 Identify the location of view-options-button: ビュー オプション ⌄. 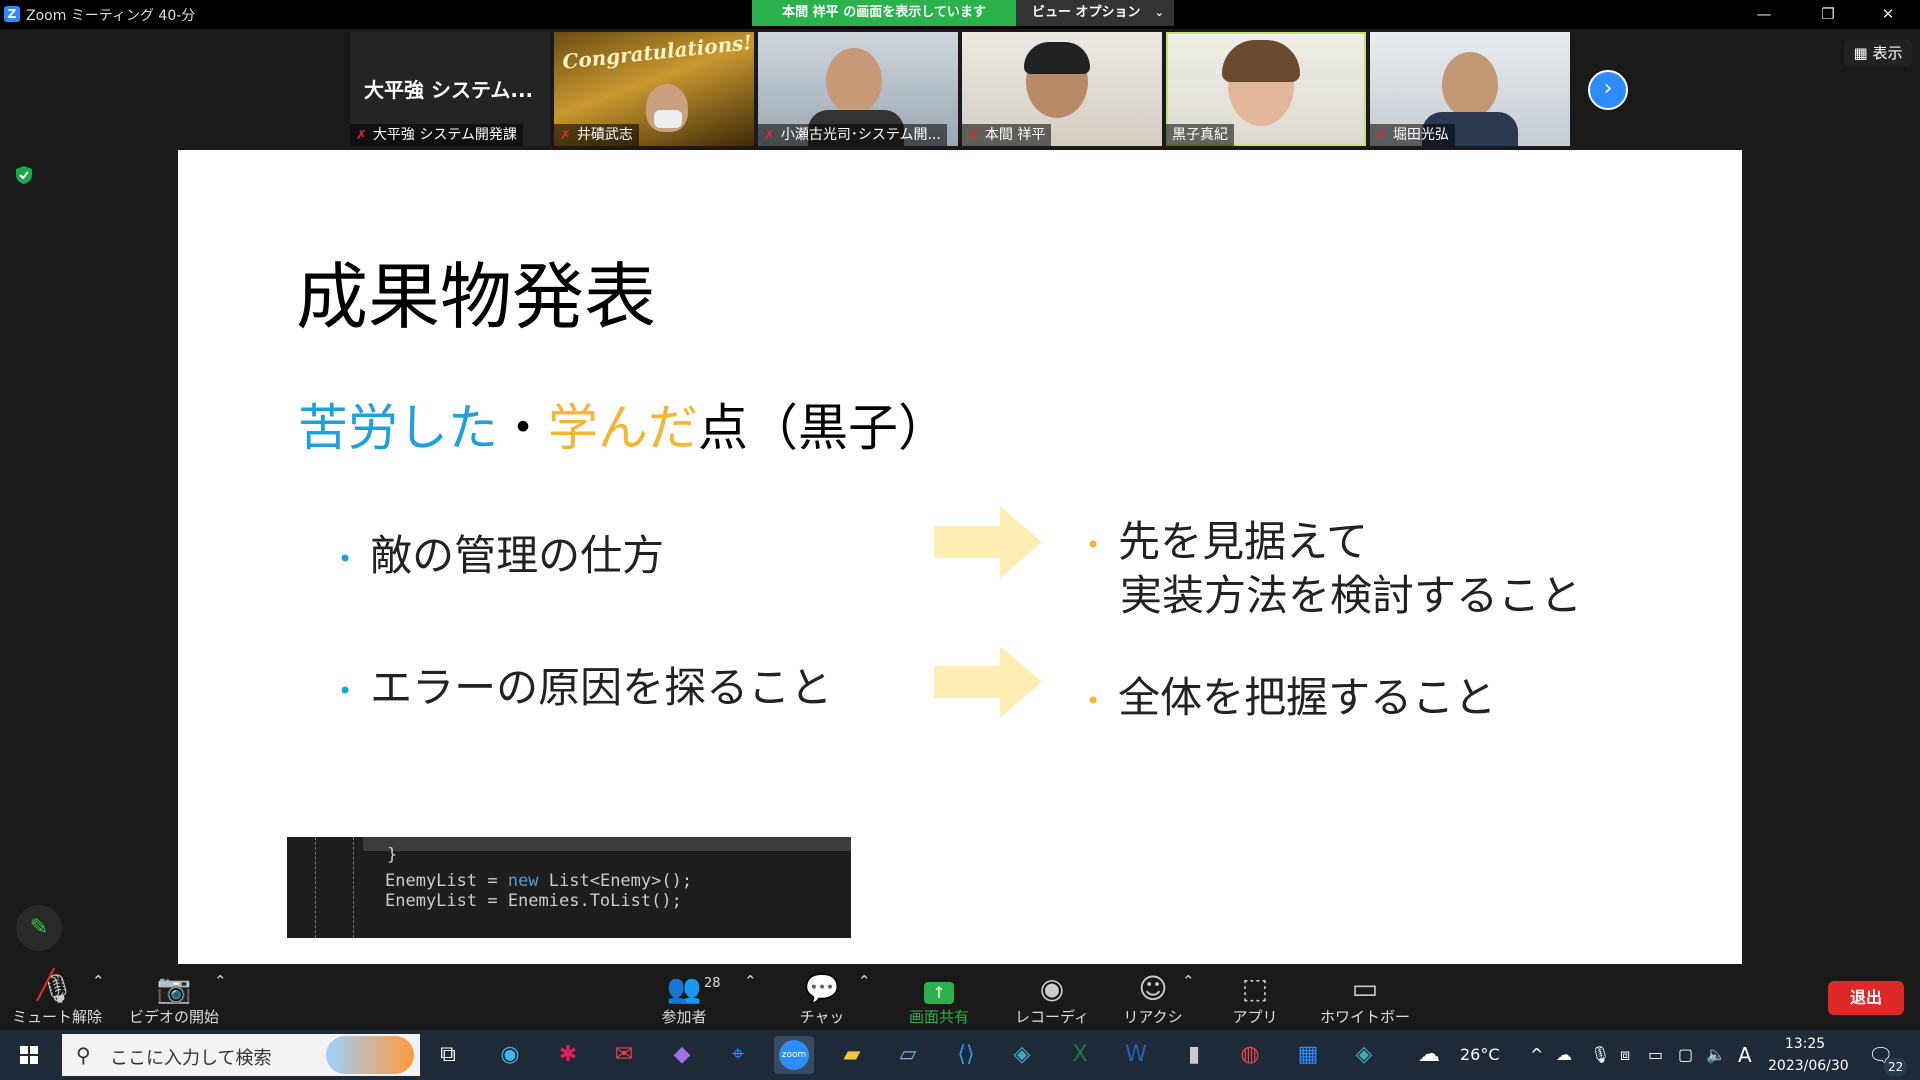
(1095, 13).